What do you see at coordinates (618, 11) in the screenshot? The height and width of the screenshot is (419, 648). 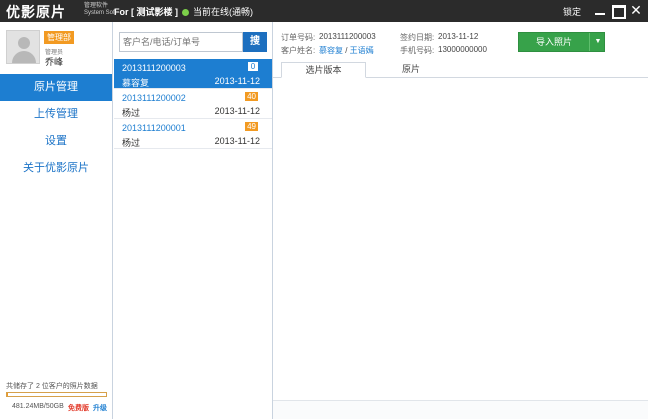 I see `maximize-icon` at bounding box center [618, 11].